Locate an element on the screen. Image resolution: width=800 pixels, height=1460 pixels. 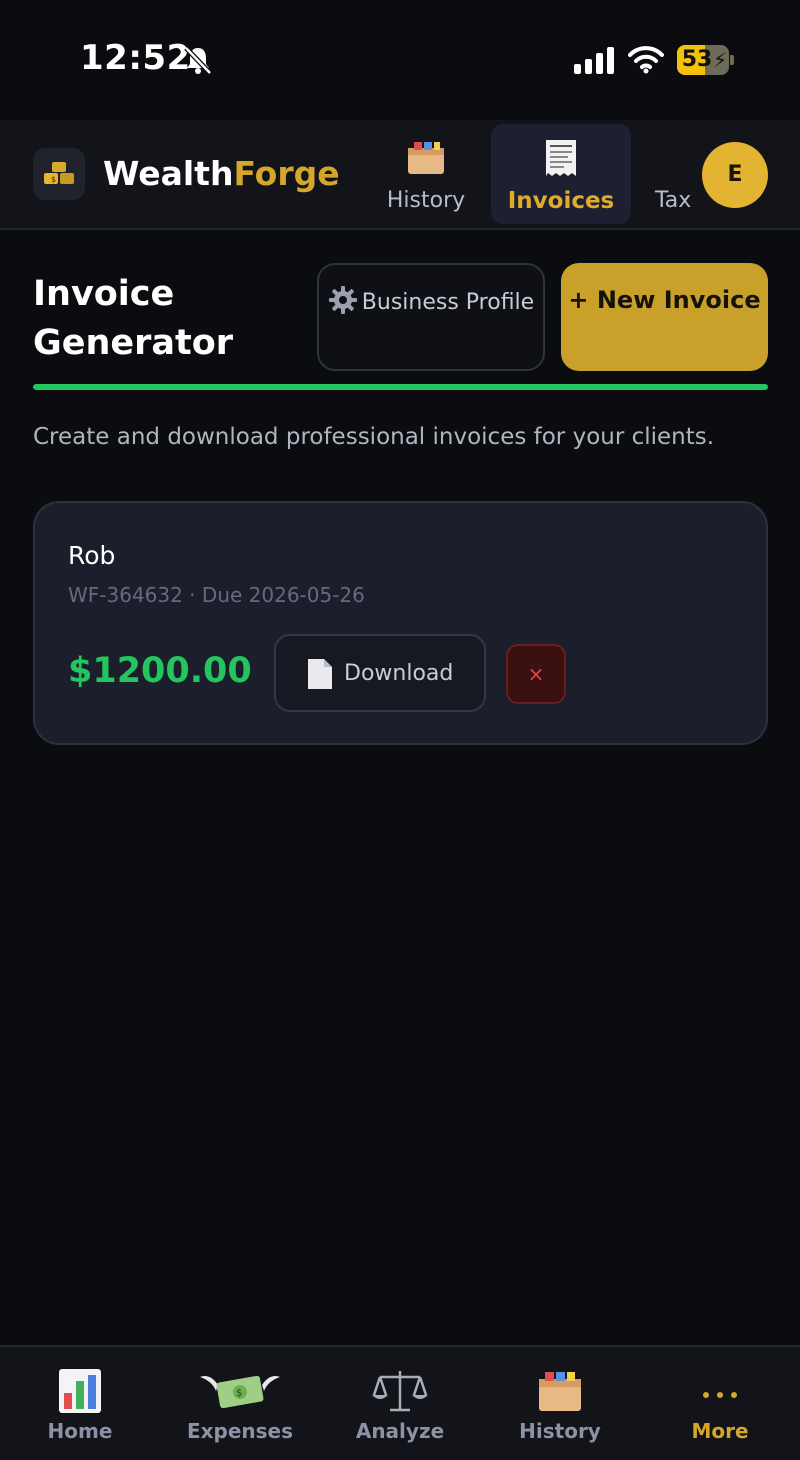
brand-forge: Forge is located at coordinates (286, 173).